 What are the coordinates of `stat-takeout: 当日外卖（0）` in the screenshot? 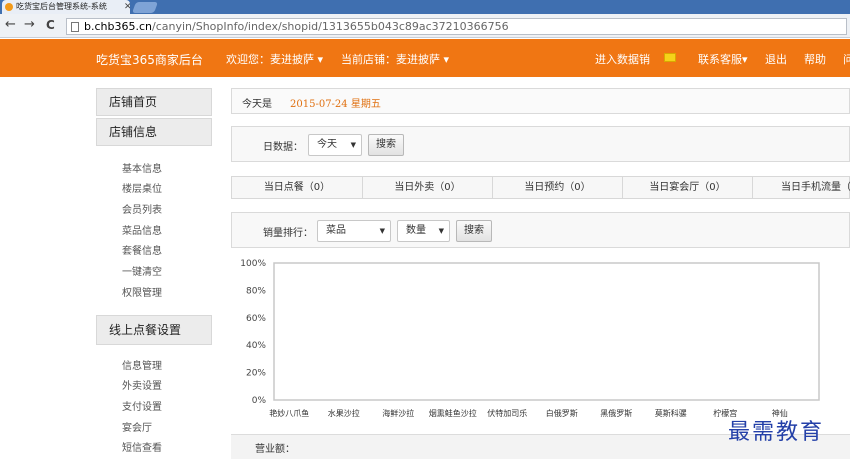 It's located at (428, 187).